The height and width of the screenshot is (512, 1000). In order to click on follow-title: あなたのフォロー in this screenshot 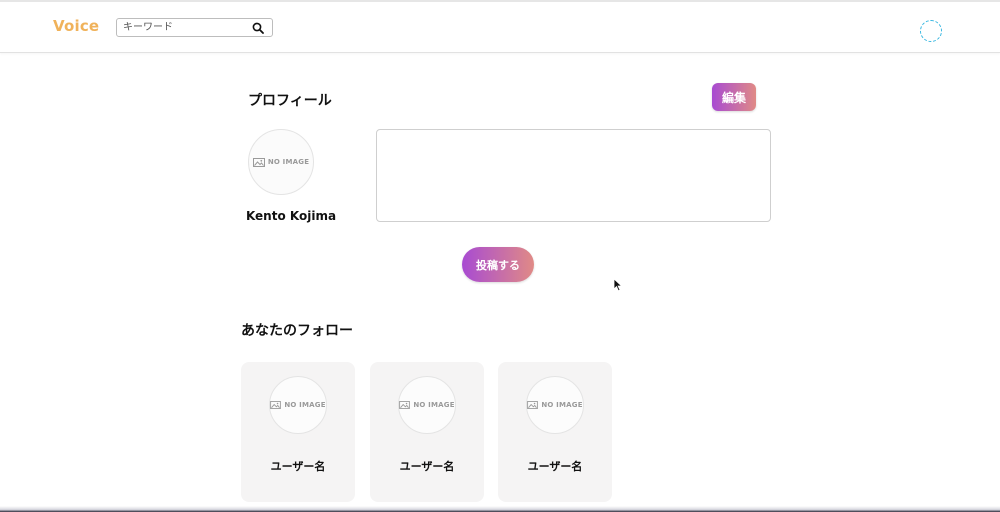, I will do `click(297, 331)`.